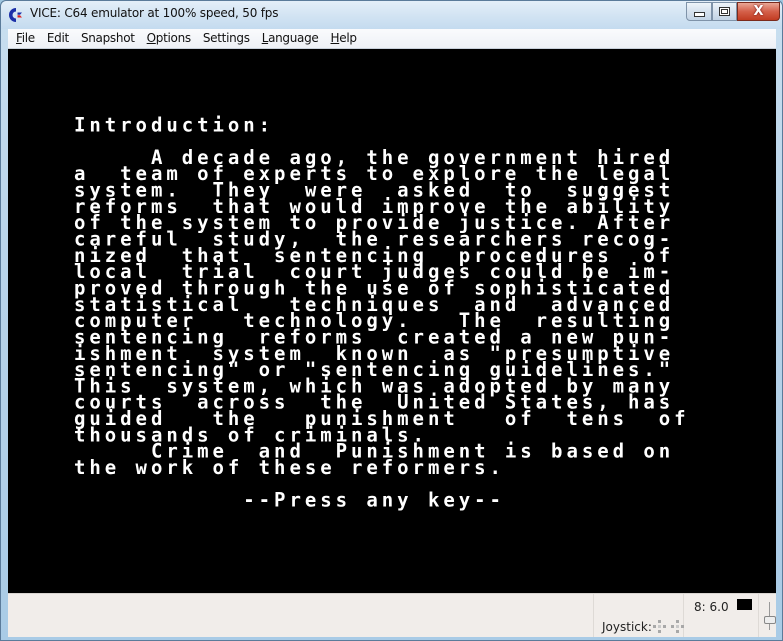 The width and height of the screenshot is (783, 641). Describe the element at coordinates (289, 500) in the screenshot. I see `screen-line: --Press any key--` at that location.